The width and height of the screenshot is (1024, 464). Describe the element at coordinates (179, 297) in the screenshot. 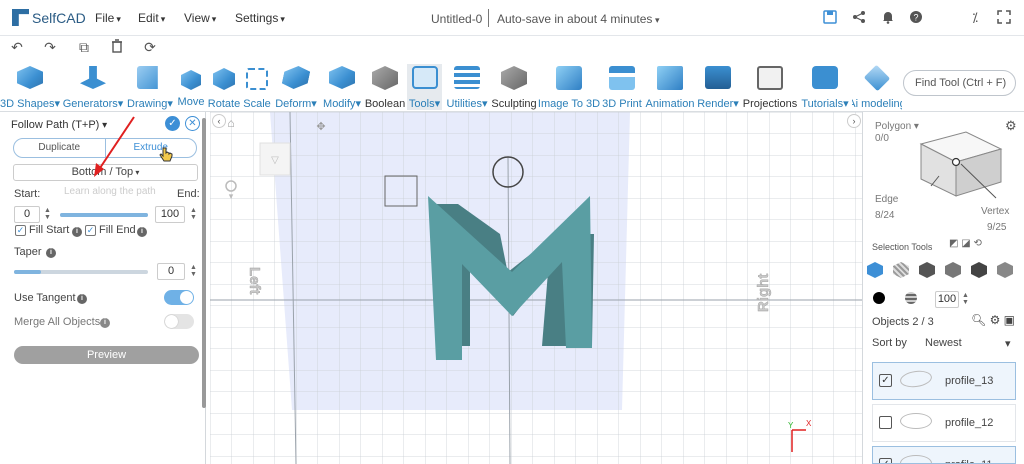

I see `use-tangent-toggle` at that location.